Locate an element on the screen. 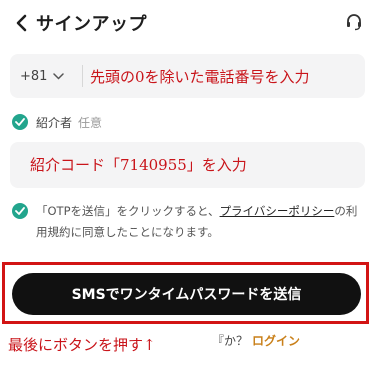  support-button is located at coordinates (354, 22).